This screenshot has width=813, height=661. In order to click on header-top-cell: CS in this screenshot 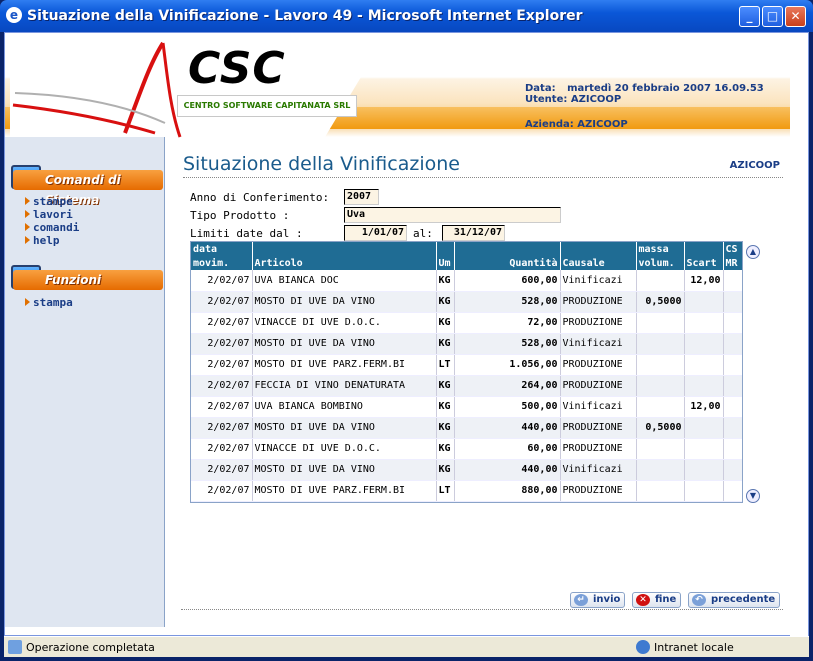, I will do `click(732, 249)`.